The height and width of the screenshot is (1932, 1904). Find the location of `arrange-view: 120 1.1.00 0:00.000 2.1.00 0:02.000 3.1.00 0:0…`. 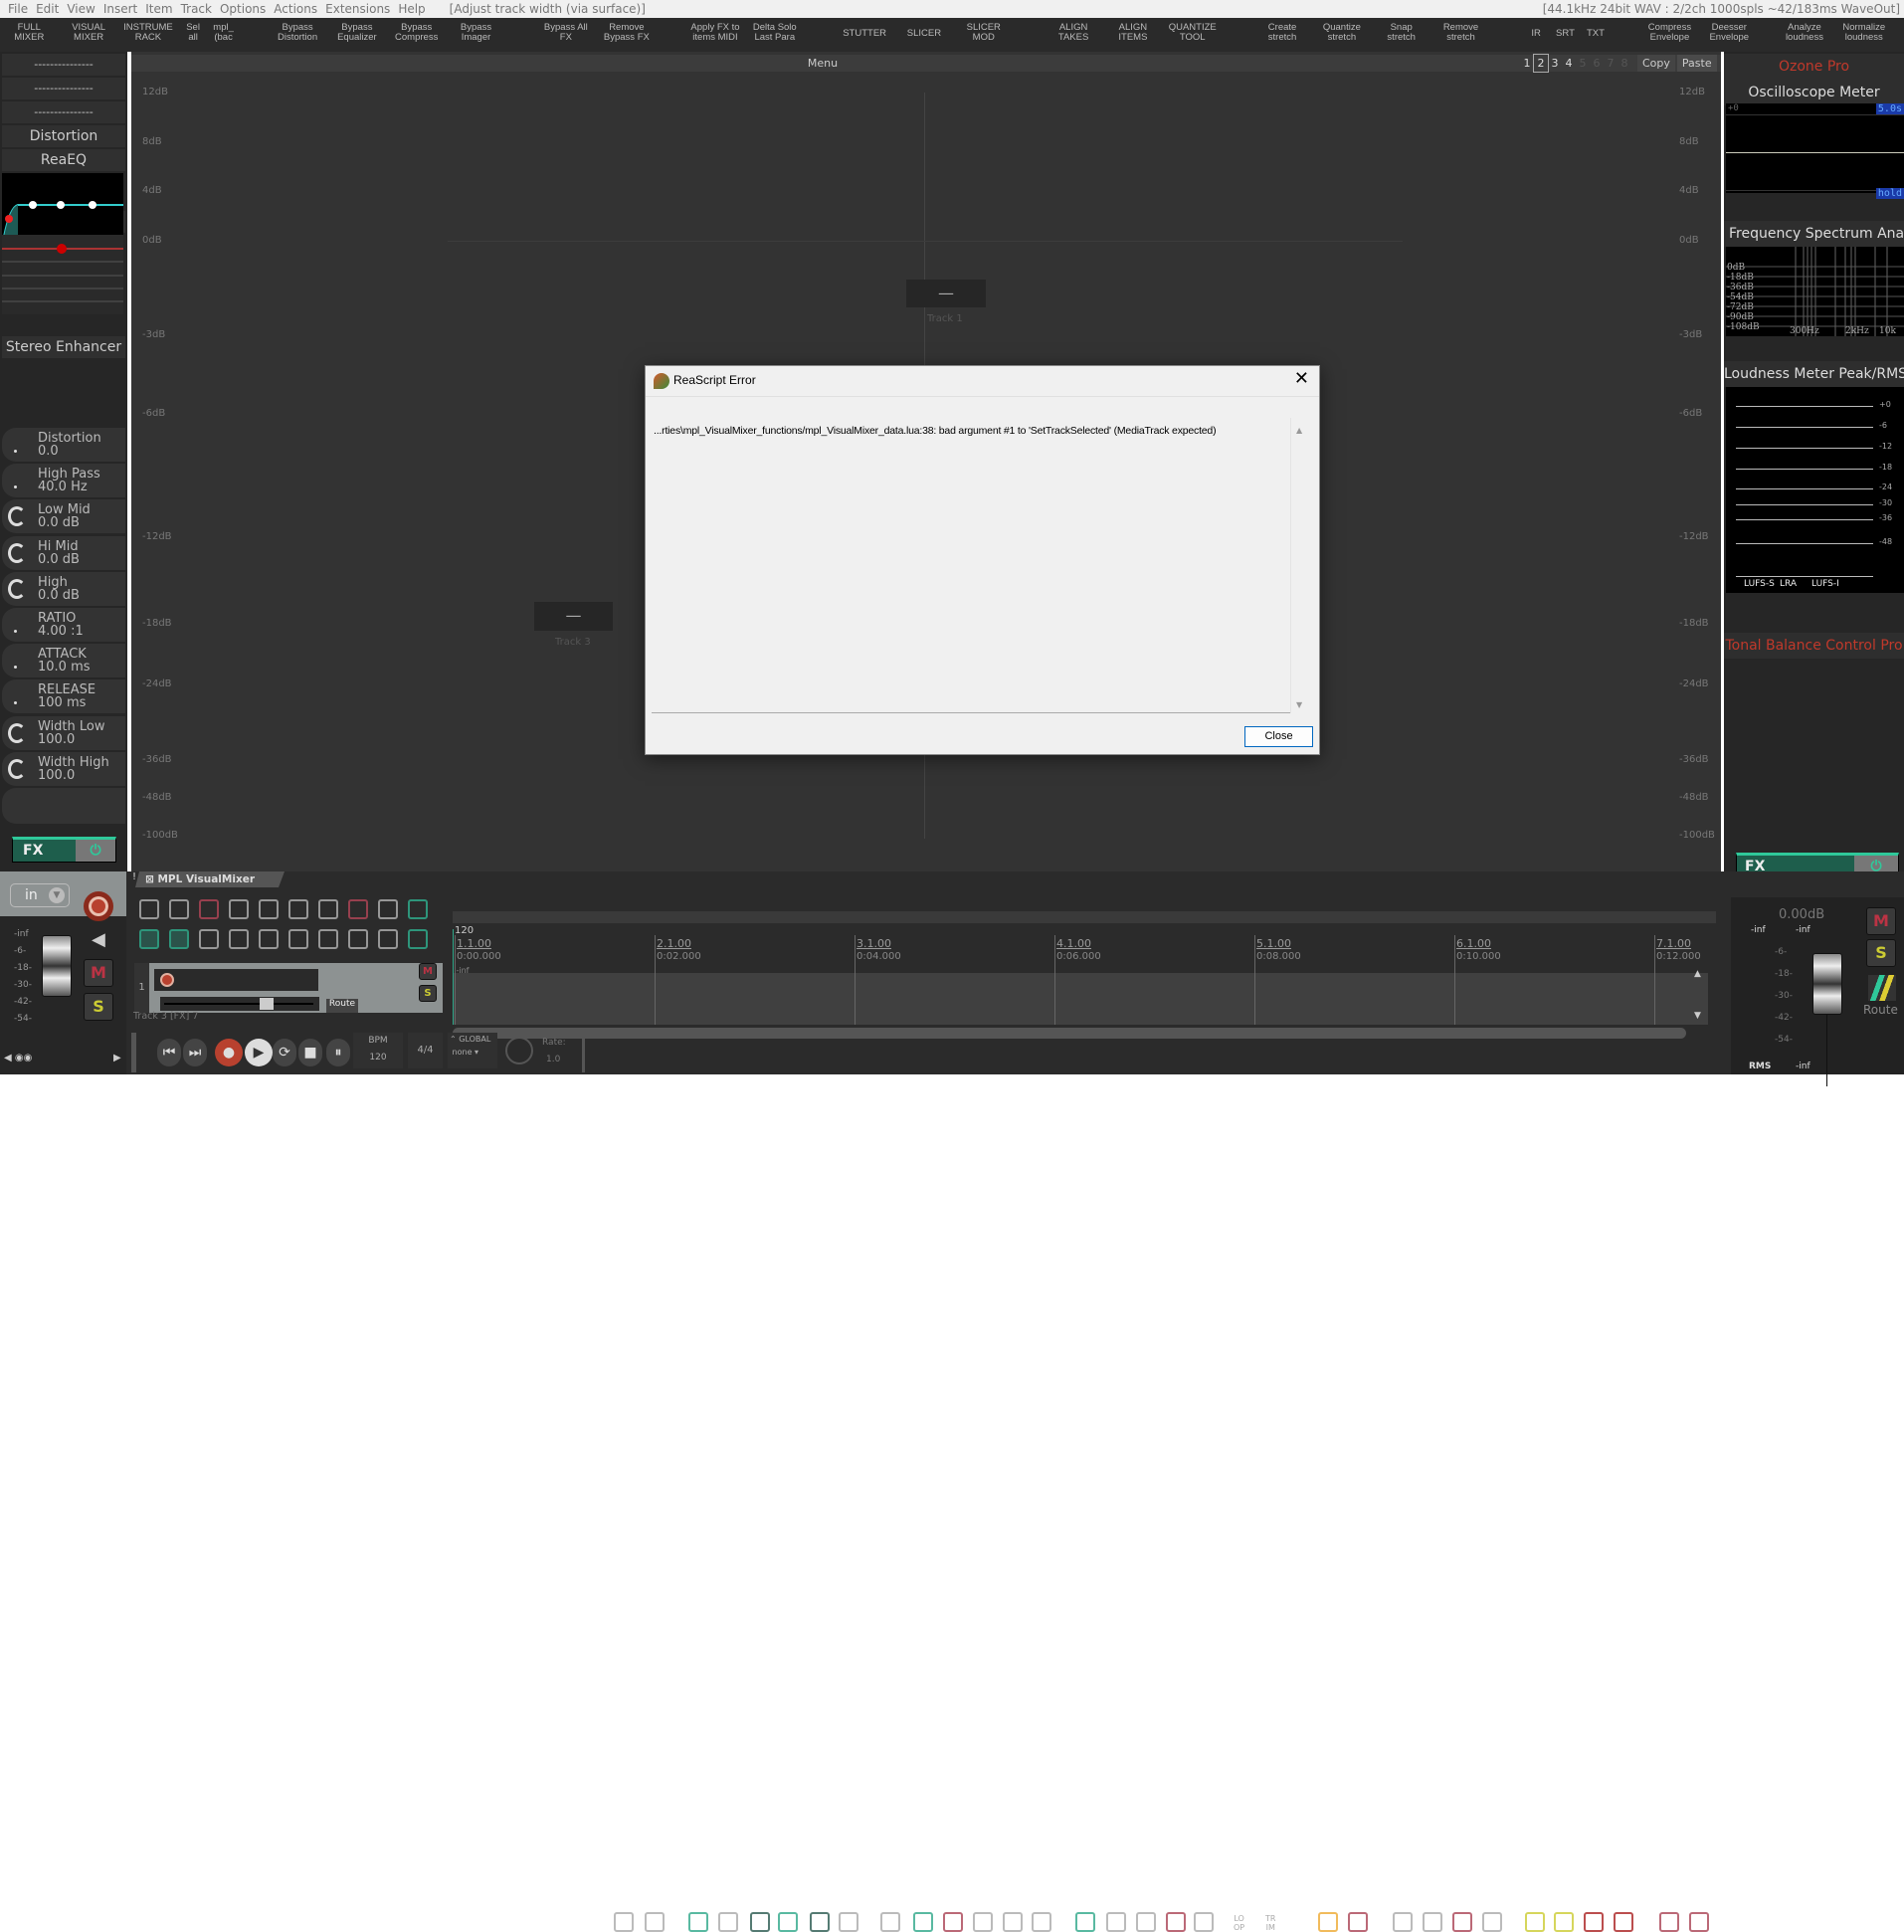

arrange-view: 120 1.1.00 0:00.000 2.1.00 0:02.000 3.1.00 0:0… is located at coordinates (1084, 975).